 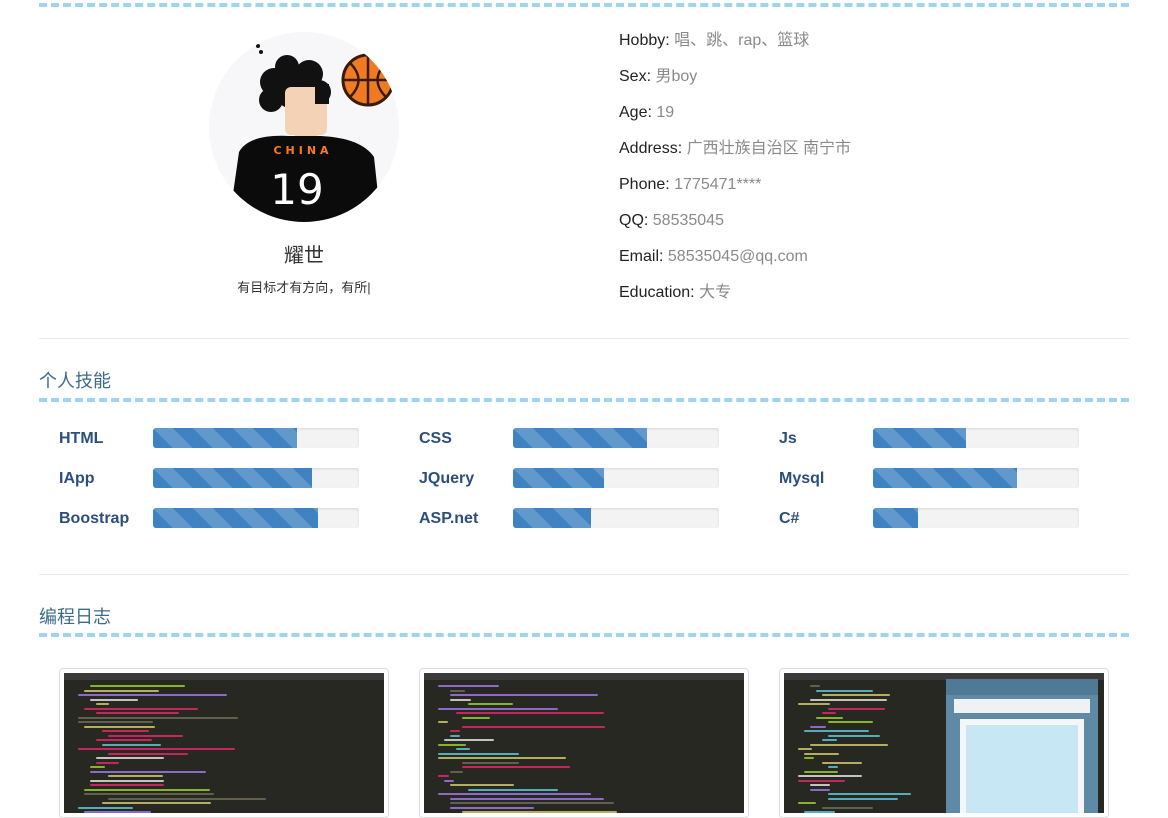 I want to click on skill-name: Mysql, so click(x=802, y=478).